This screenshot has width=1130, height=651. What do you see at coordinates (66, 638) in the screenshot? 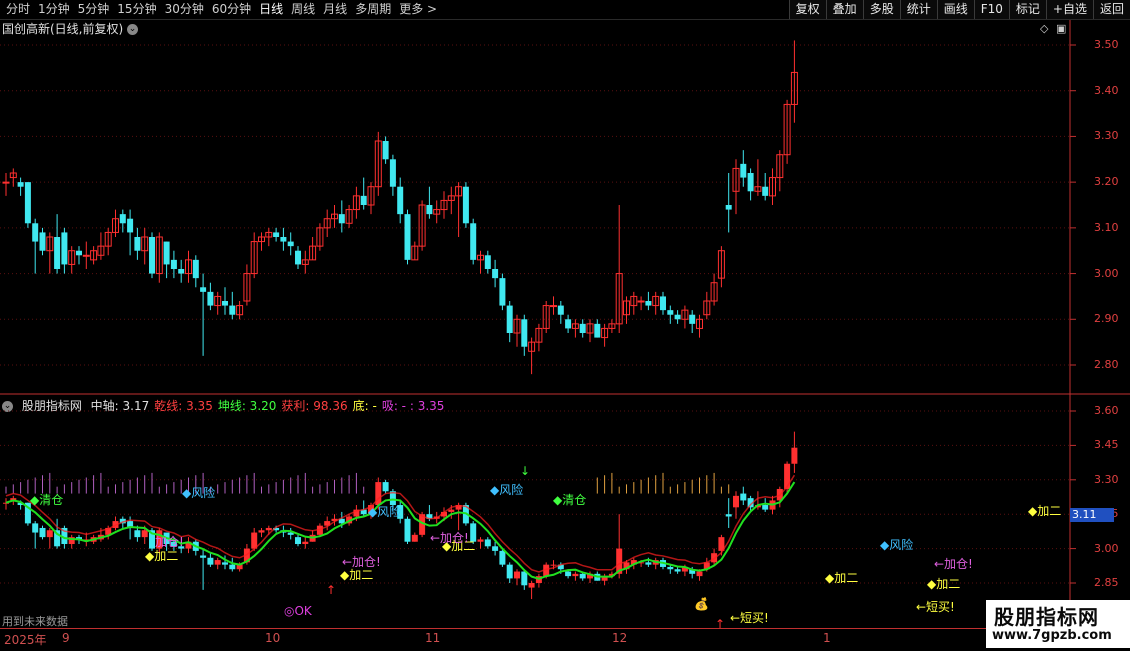
I see `month-label: 9` at bounding box center [66, 638].